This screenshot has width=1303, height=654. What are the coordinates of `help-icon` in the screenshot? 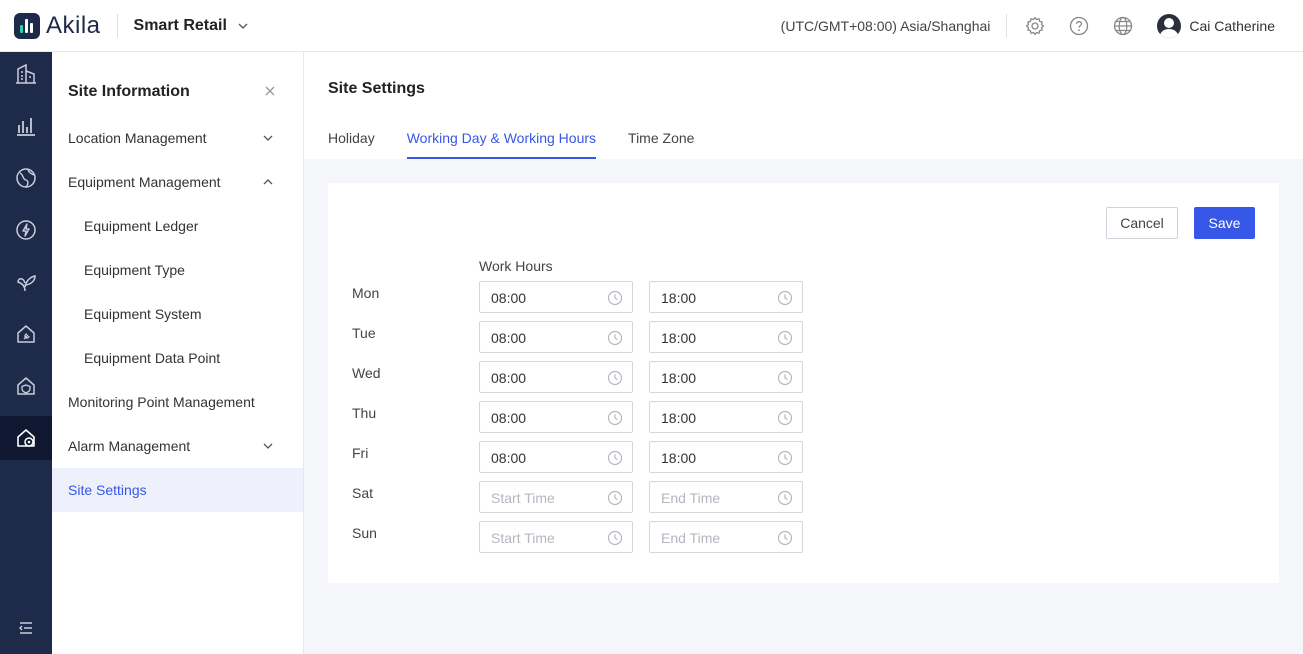 It's located at (1079, 26).